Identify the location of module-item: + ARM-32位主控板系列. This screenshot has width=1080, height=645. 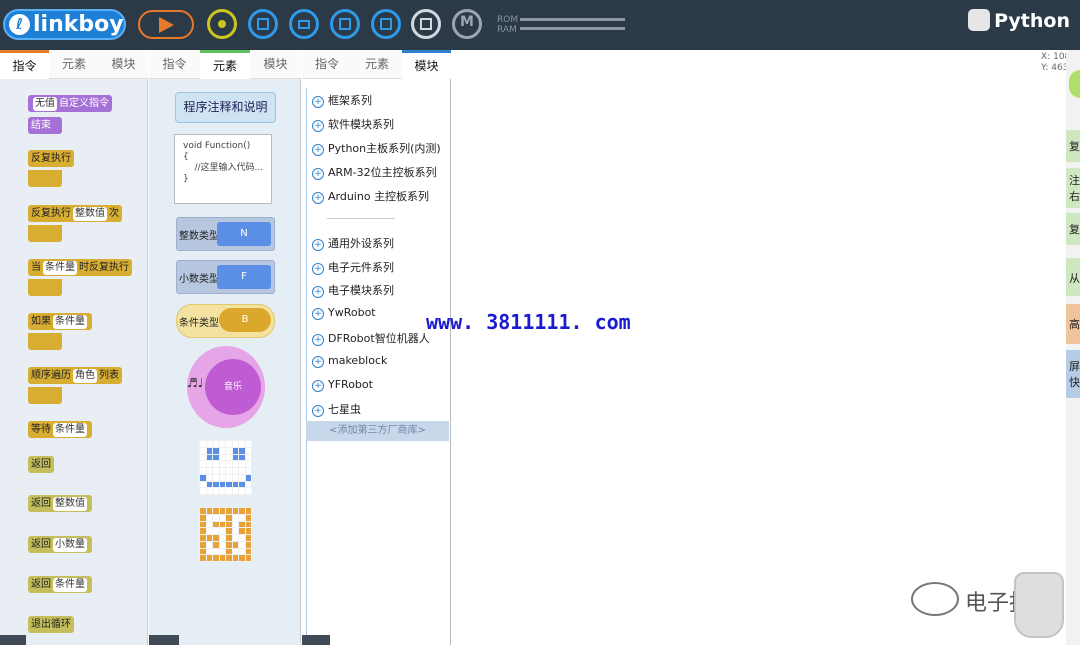
(374, 172).